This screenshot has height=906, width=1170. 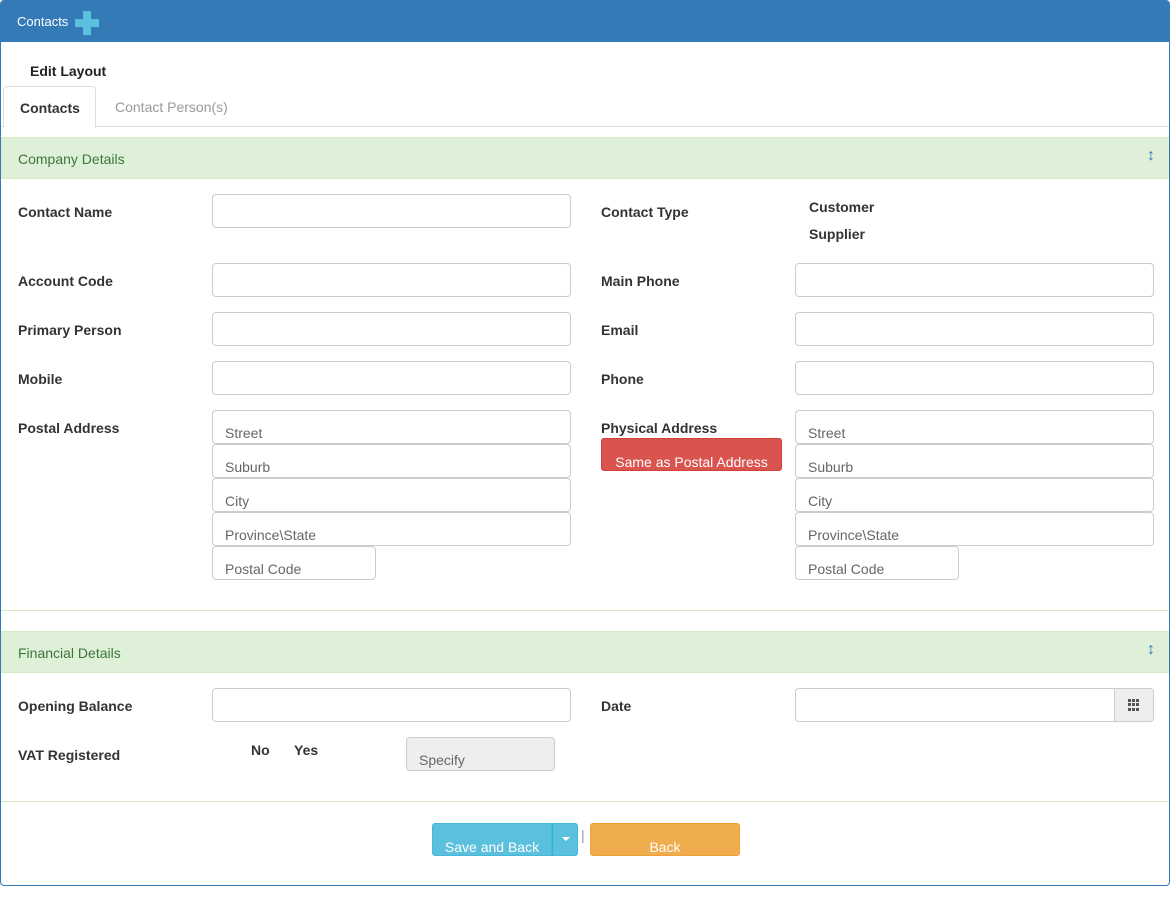 What do you see at coordinates (442, 760) in the screenshot?
I see `vat-specify-placeholder: Specify` at bounding box center [442, 760].